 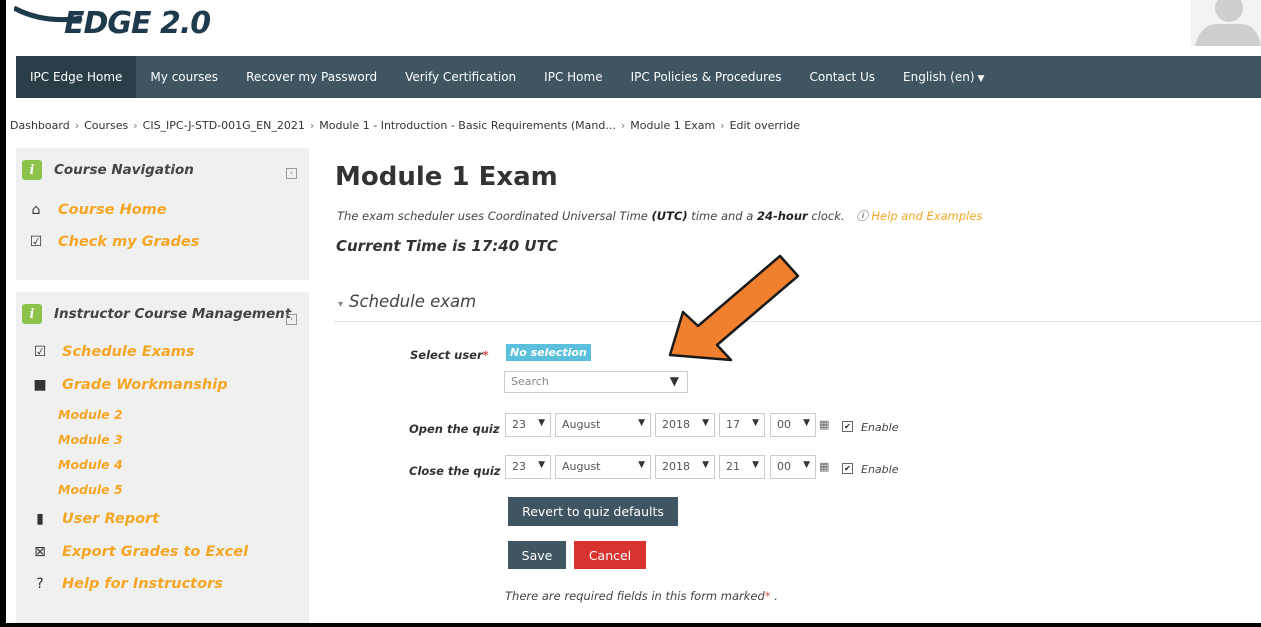 What do you see at coordinates (129, 385) in the screenshot?
I see `grade-workmanship-link: ■ Grade Workmanship` at bounding box center [129, 385].